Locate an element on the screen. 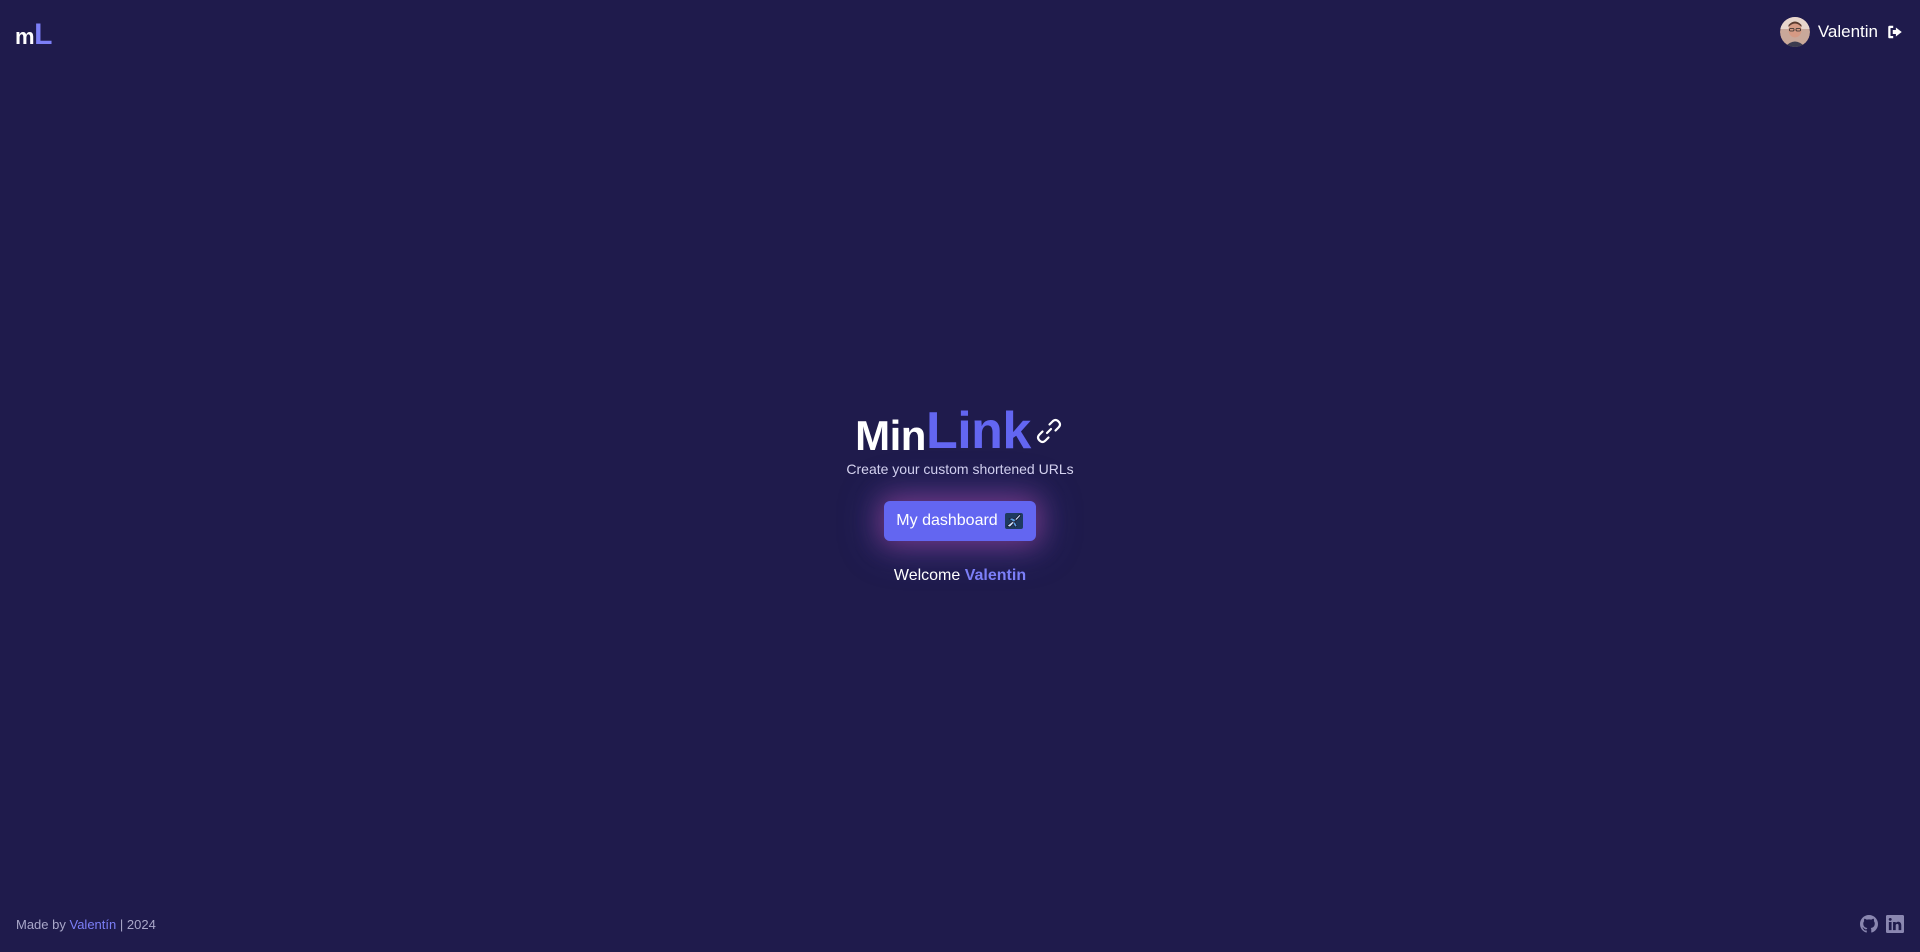 The image size is (1920, 952). welcome-prefix: Welcome is located at coordinates (927, 575).